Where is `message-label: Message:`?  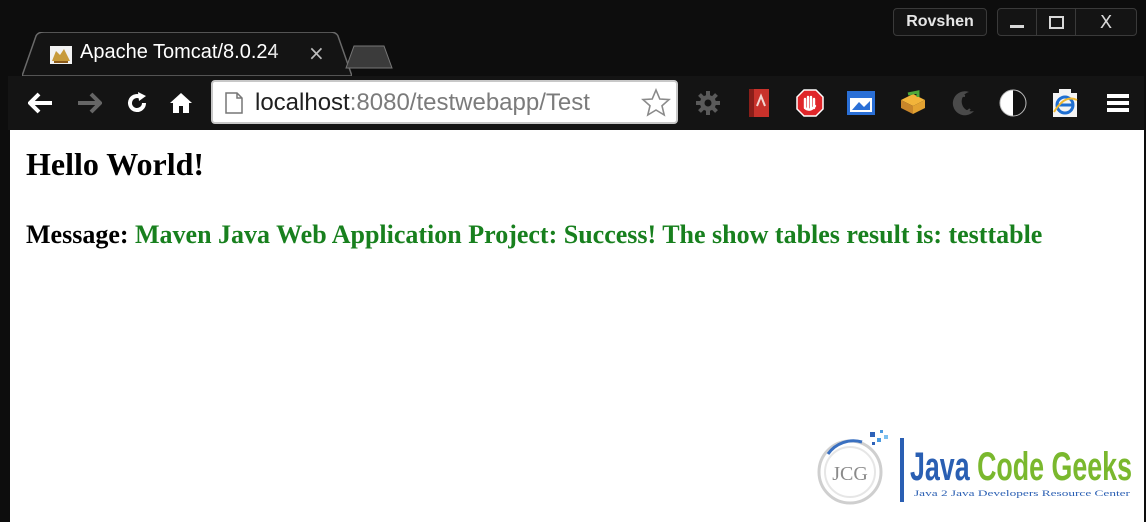
message-label: Message: is located at coordinates (81, 234).